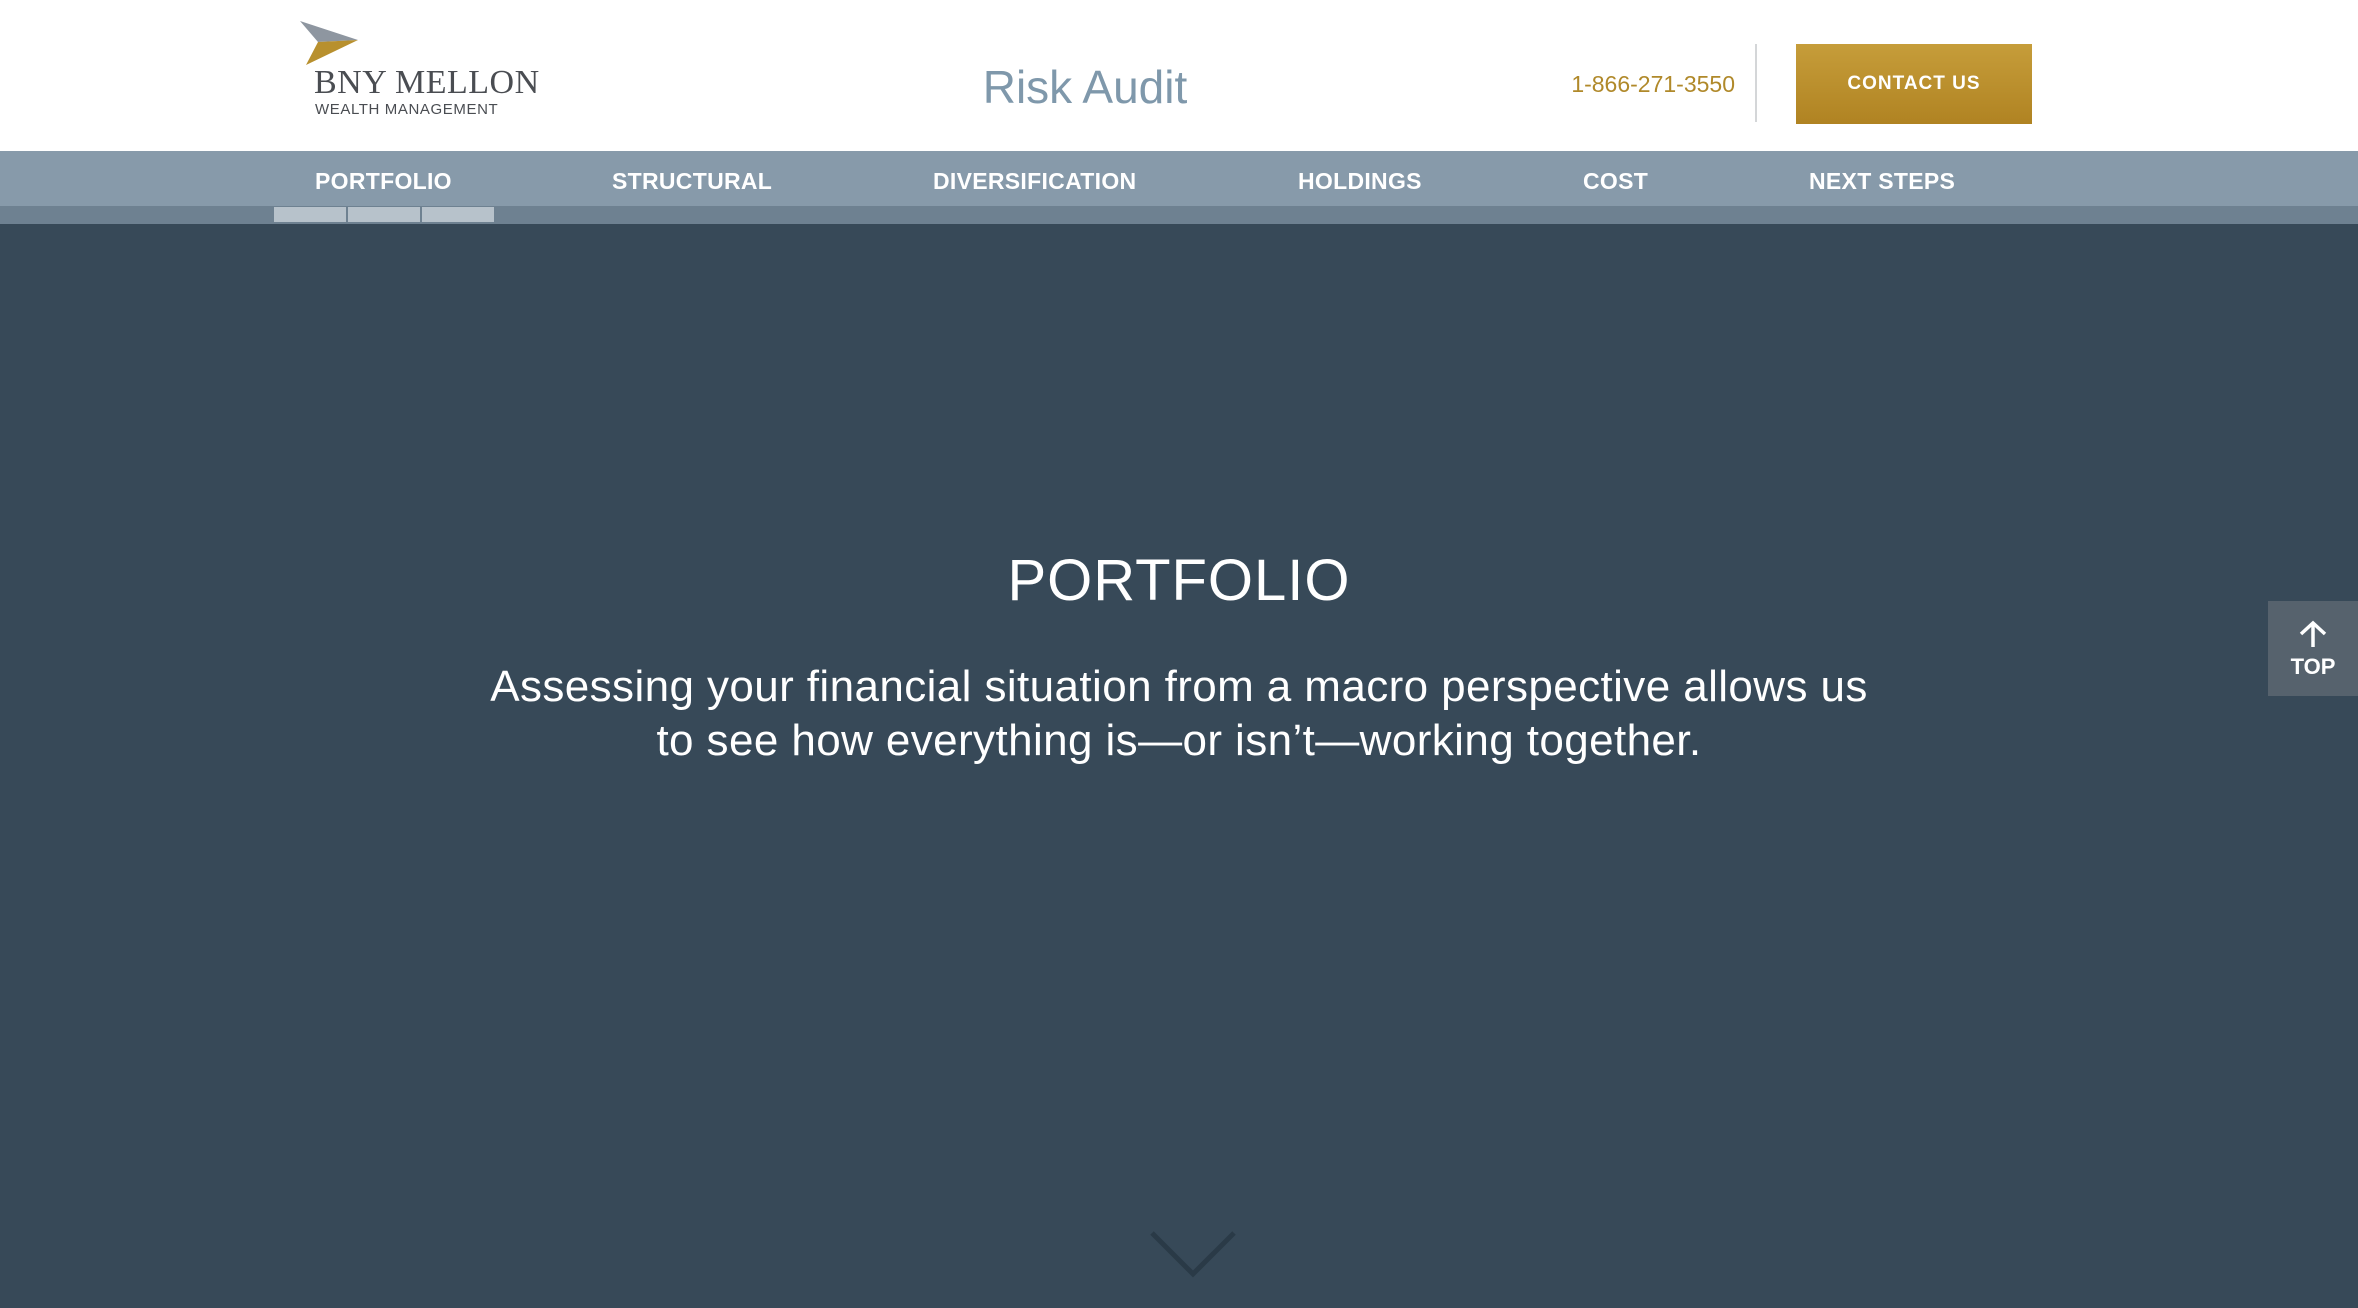 The height and width of the screenshot is (1308, 2358). Describe the element at coordinates (692, 178) in the screenshot. I see `nav-item-structural: STRUCTURAL` at that location.